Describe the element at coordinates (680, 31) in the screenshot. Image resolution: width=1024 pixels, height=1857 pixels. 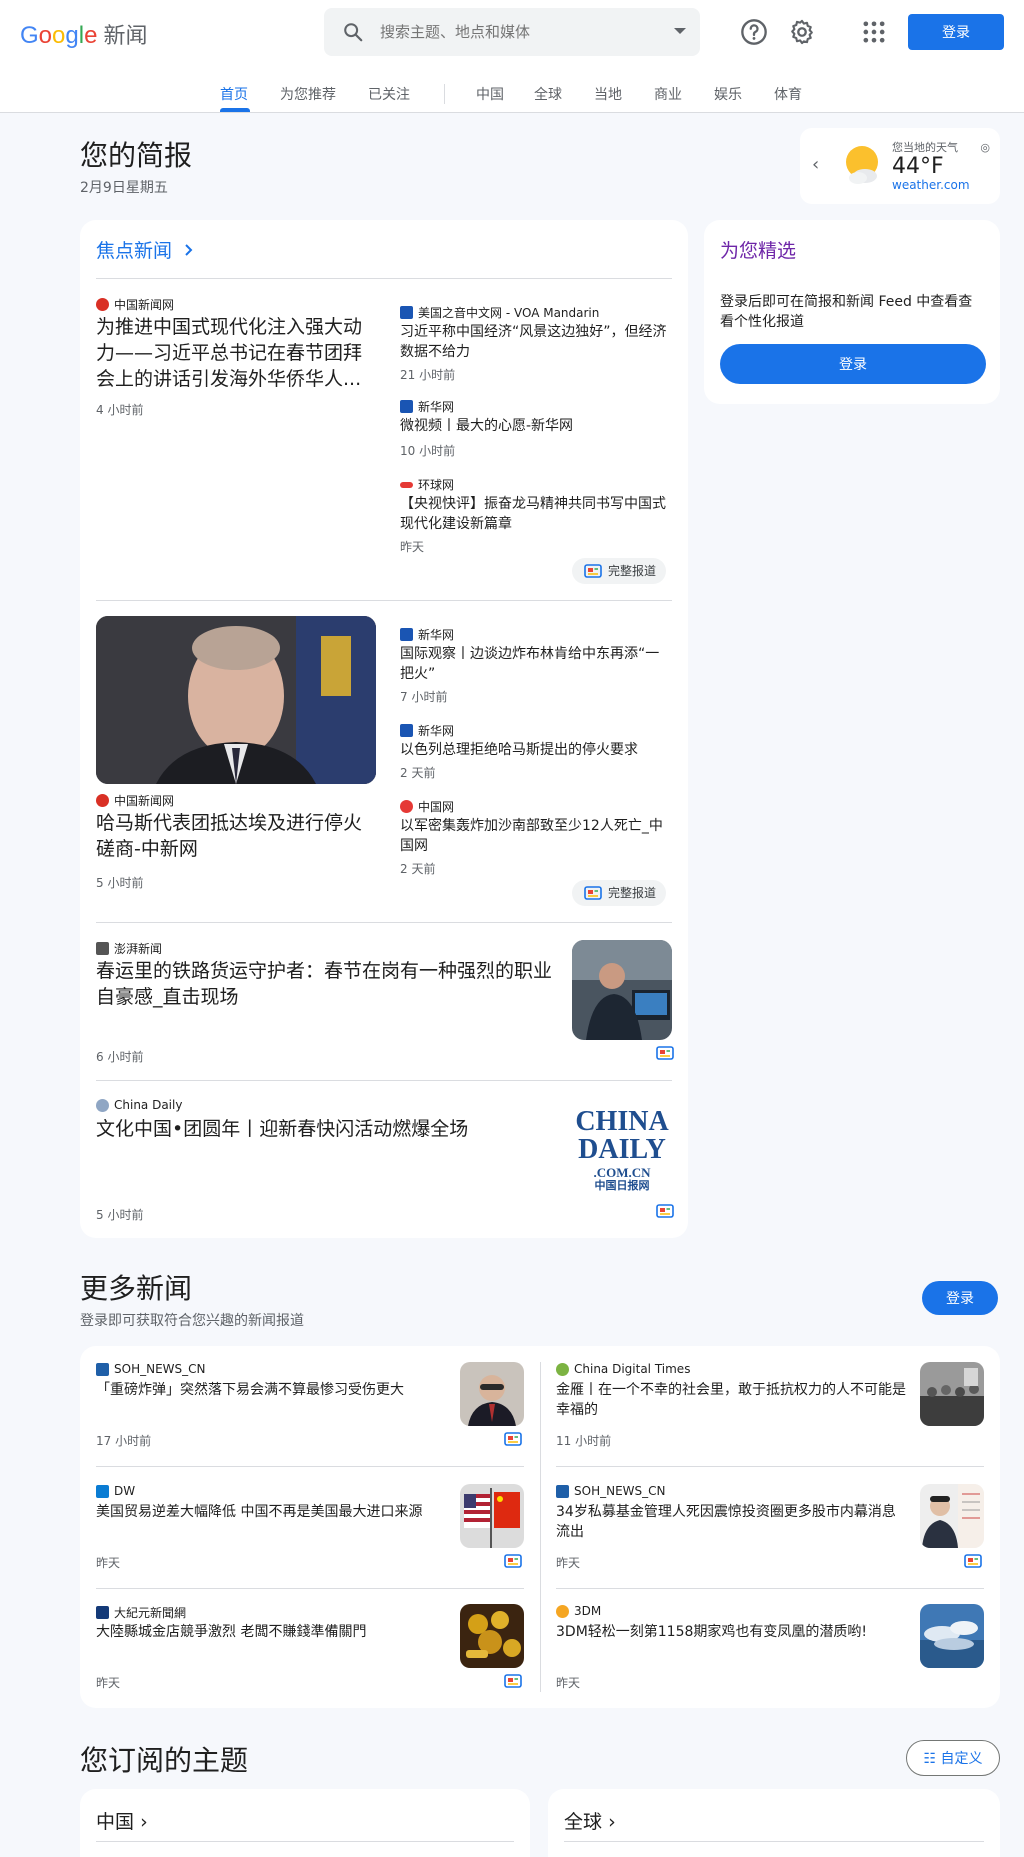
I see `search-options-dropdown-icon` at that location.